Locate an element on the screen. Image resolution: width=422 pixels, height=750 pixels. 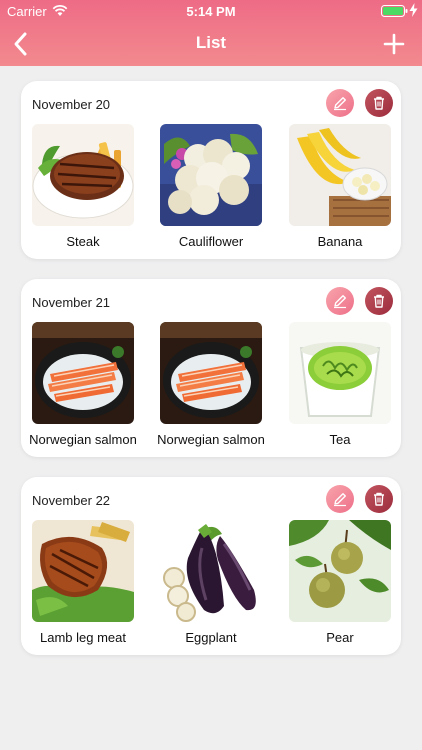
food-name: Eggplant is located at coordinates (211, 637).